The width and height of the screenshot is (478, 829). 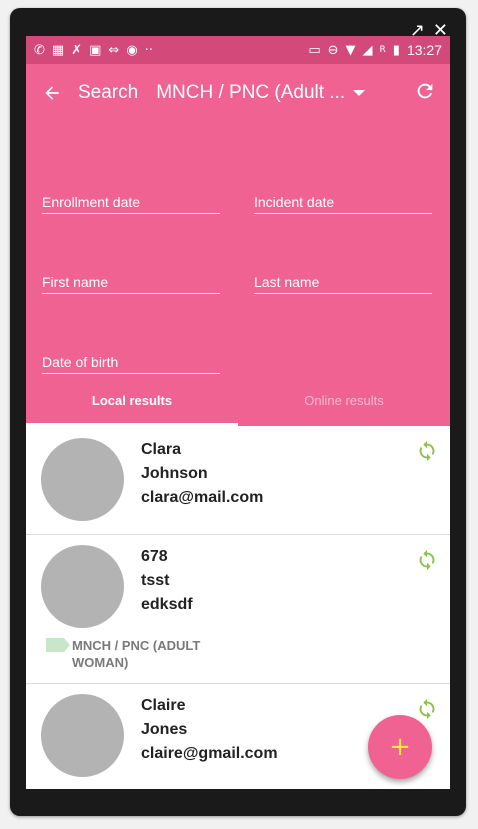 What do you see at coordinates (382, 50) in the screenshot?
I see `roaming-signal-icon: R` at bounding box center [382, 50].